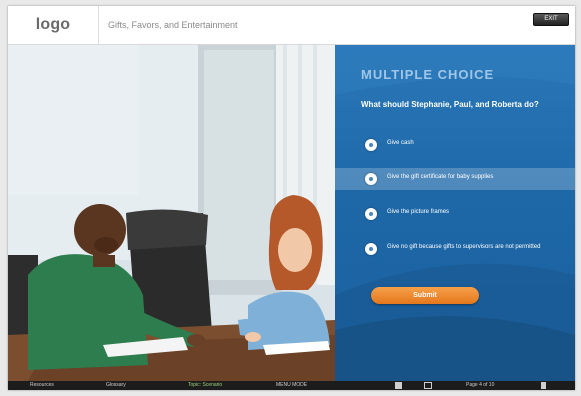 This screenshot has width=581, height=396. I want to click on option-give-cash: Give cash, so click(455, 145).